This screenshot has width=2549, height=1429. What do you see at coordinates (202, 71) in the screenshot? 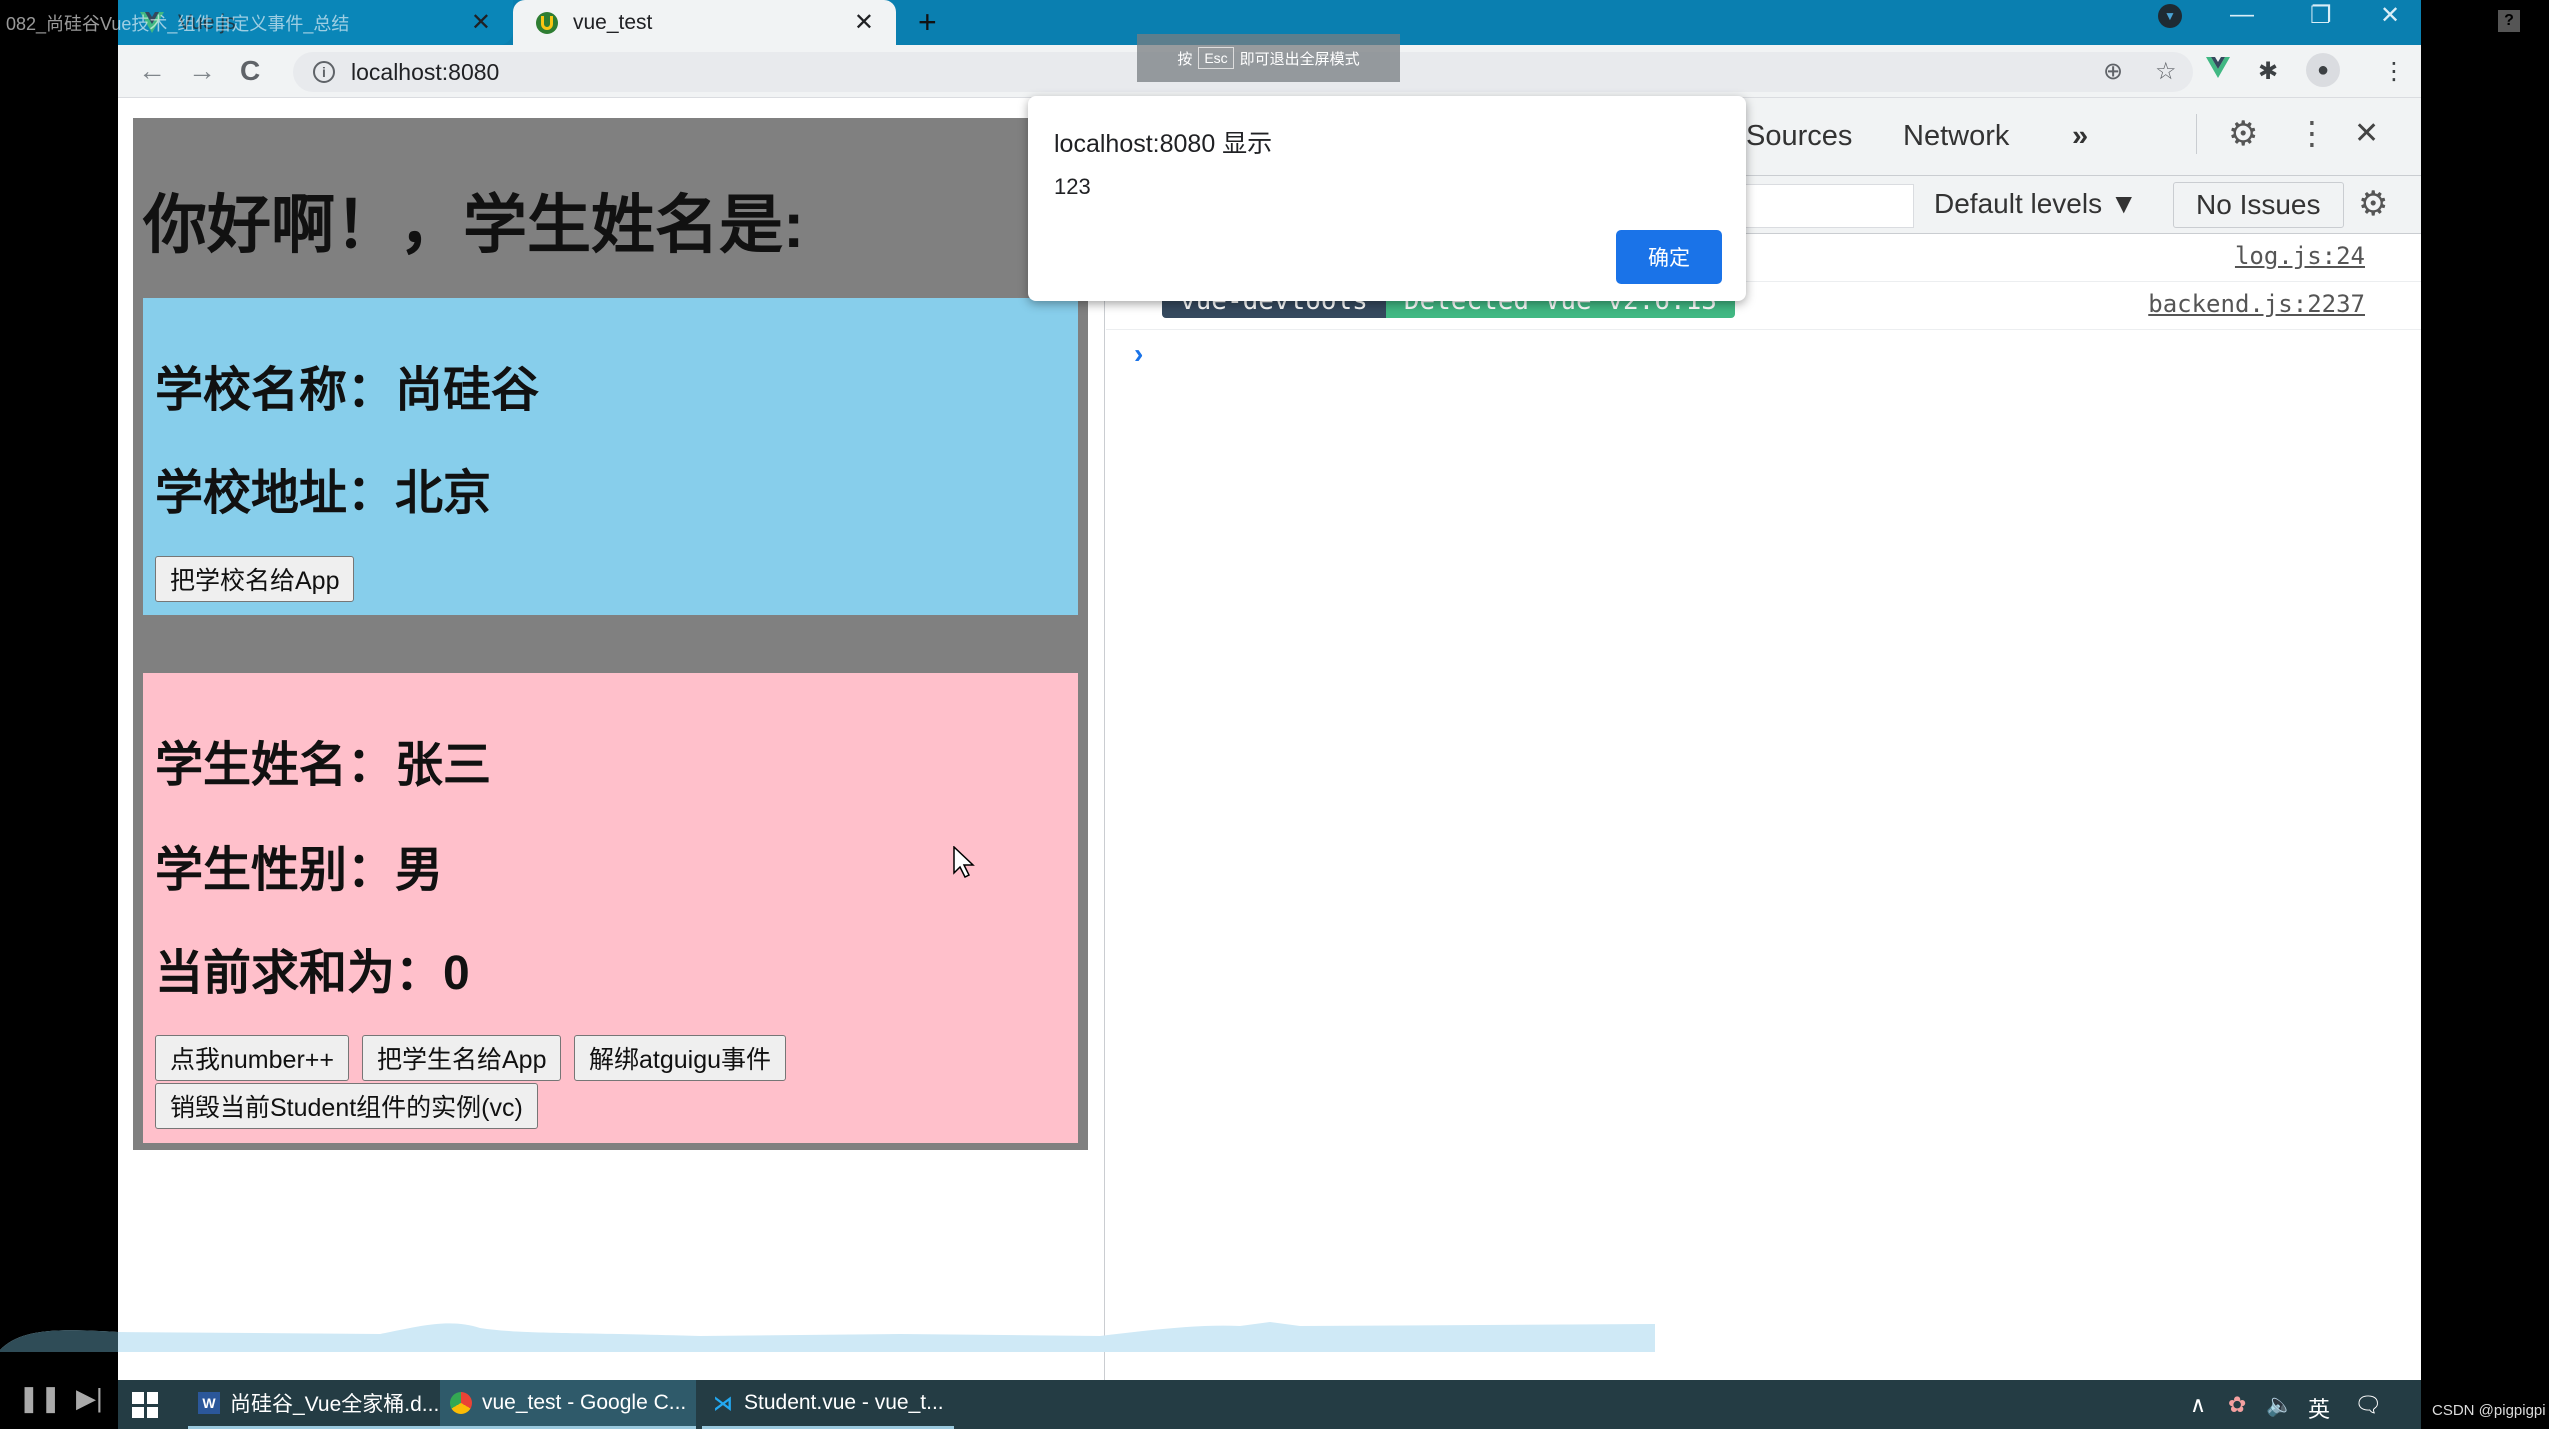
I see `forward-button: →` at bounding box center [202, 71].